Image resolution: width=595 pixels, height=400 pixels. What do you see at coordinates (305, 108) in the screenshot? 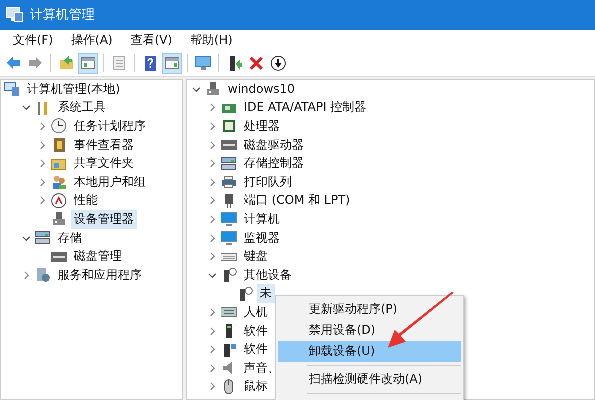
I see `tree-item: IDE ATA/ATAPI 控制器` at bounding box center [305, 108].